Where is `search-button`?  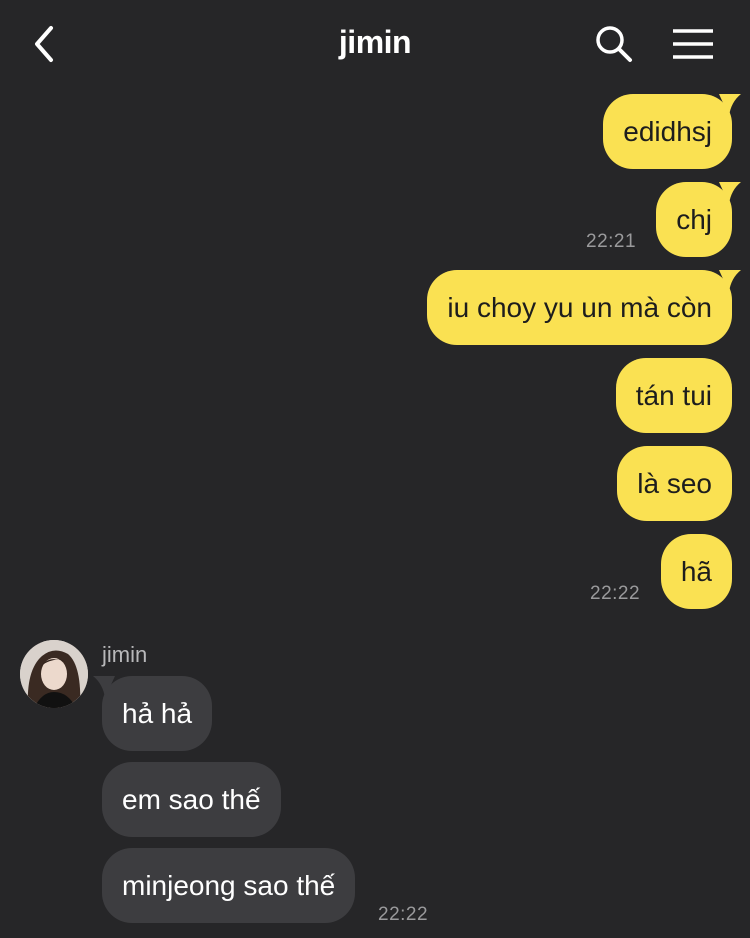
search-button is located at coordinates (614, 44).